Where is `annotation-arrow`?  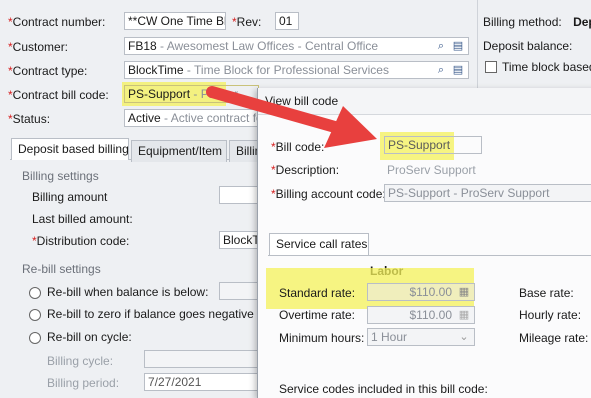 annotation-arrow is located at coordinates (291, 117).